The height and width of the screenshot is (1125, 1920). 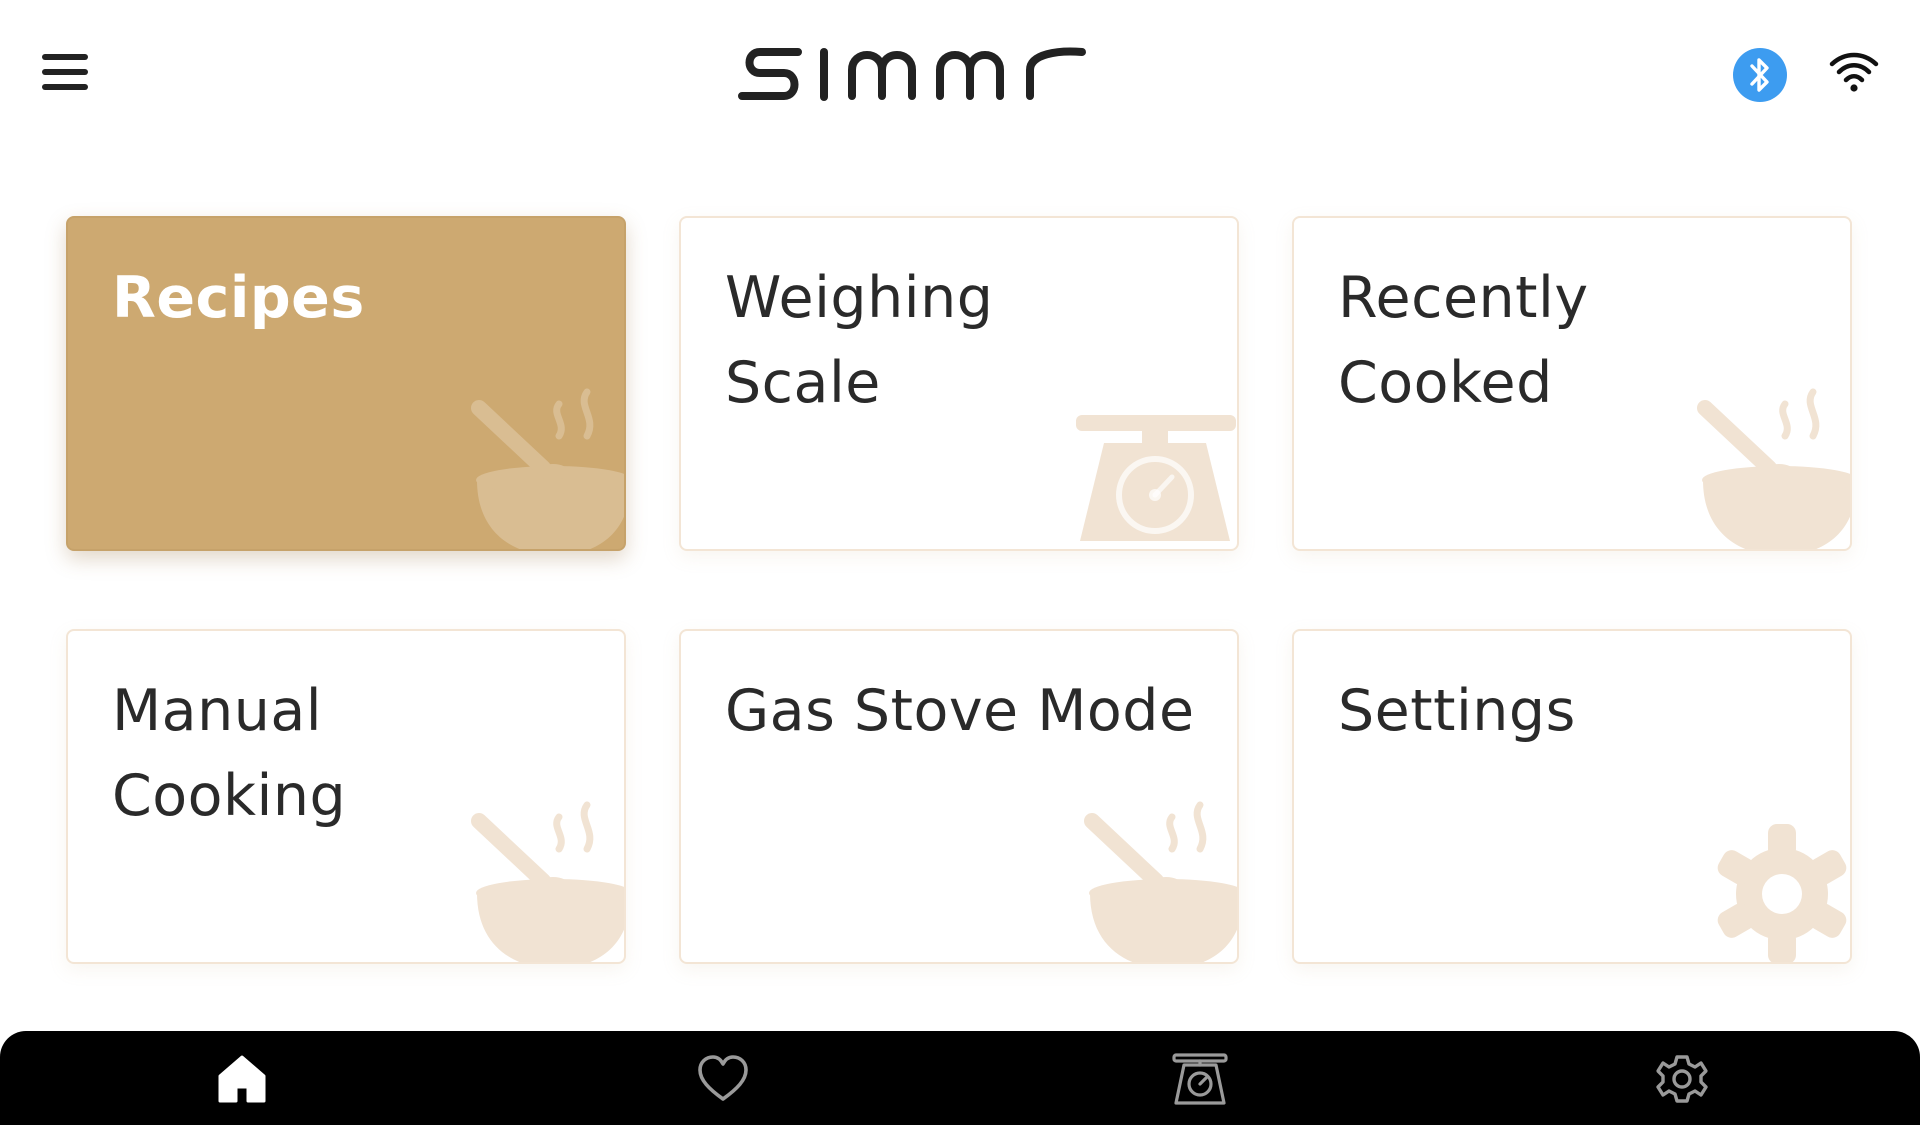 What do you see at coordinates (346, 383) in the screenshot?
I see `tile-recipes: Recipes` at bounding box center [346, 383].